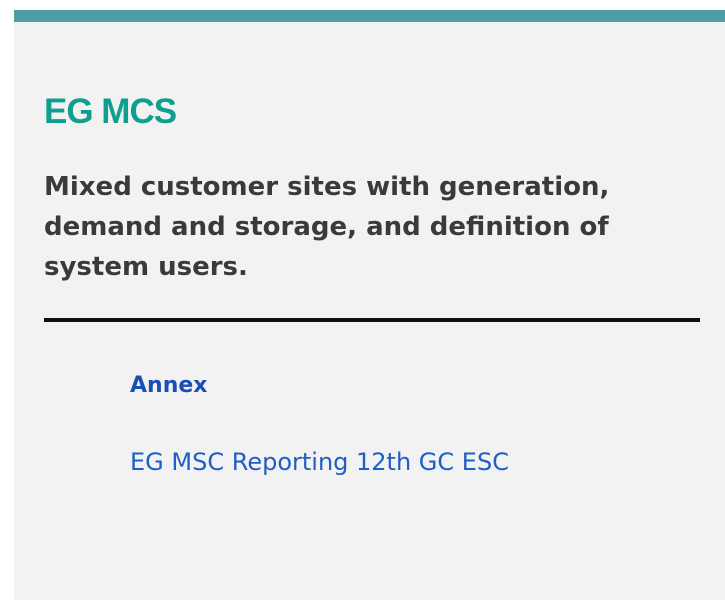 This screenshot has height=606, width=725. What do you see at coordinates (372, 320) in the screenshot?
I see `divider` at bounding box center [372, 320].